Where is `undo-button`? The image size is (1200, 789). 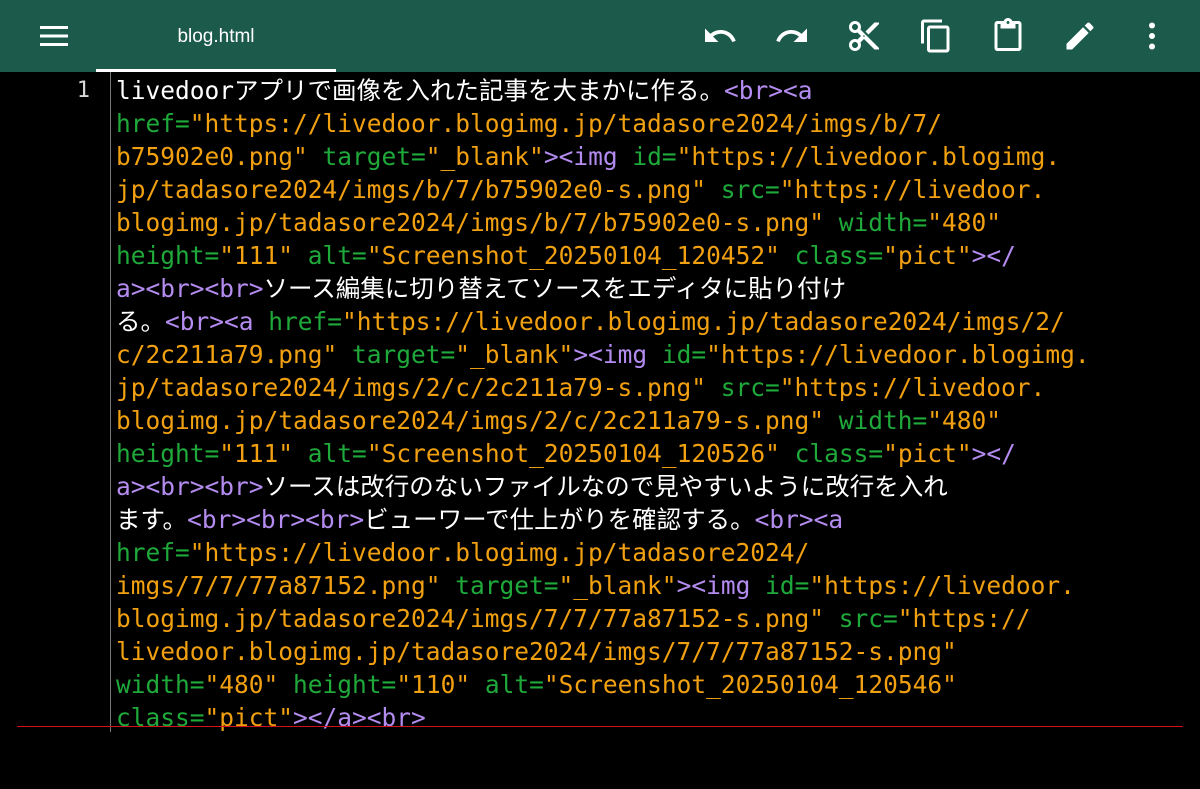 undo-button is located at coordinates (720, 36).